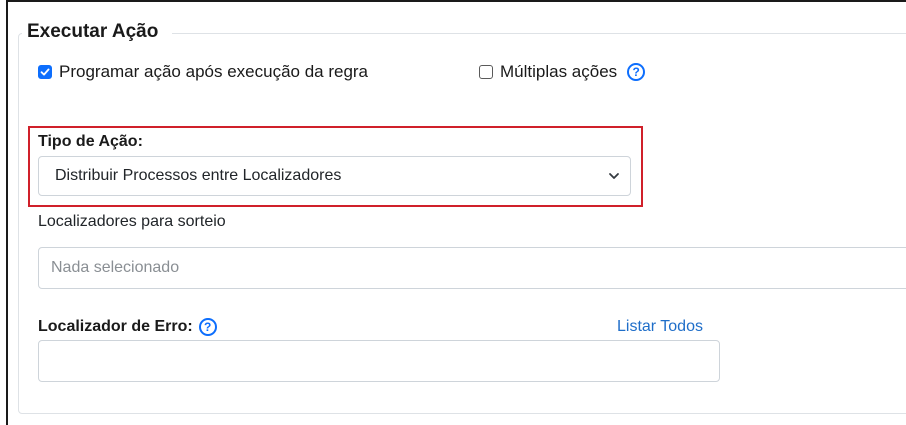 The height and width of the screenshot is (425, 906). What do you see at coordinates (660, 327) in the screenshot?
I see `list-all-link: Listar Todos` at bounding box center [660, 327].